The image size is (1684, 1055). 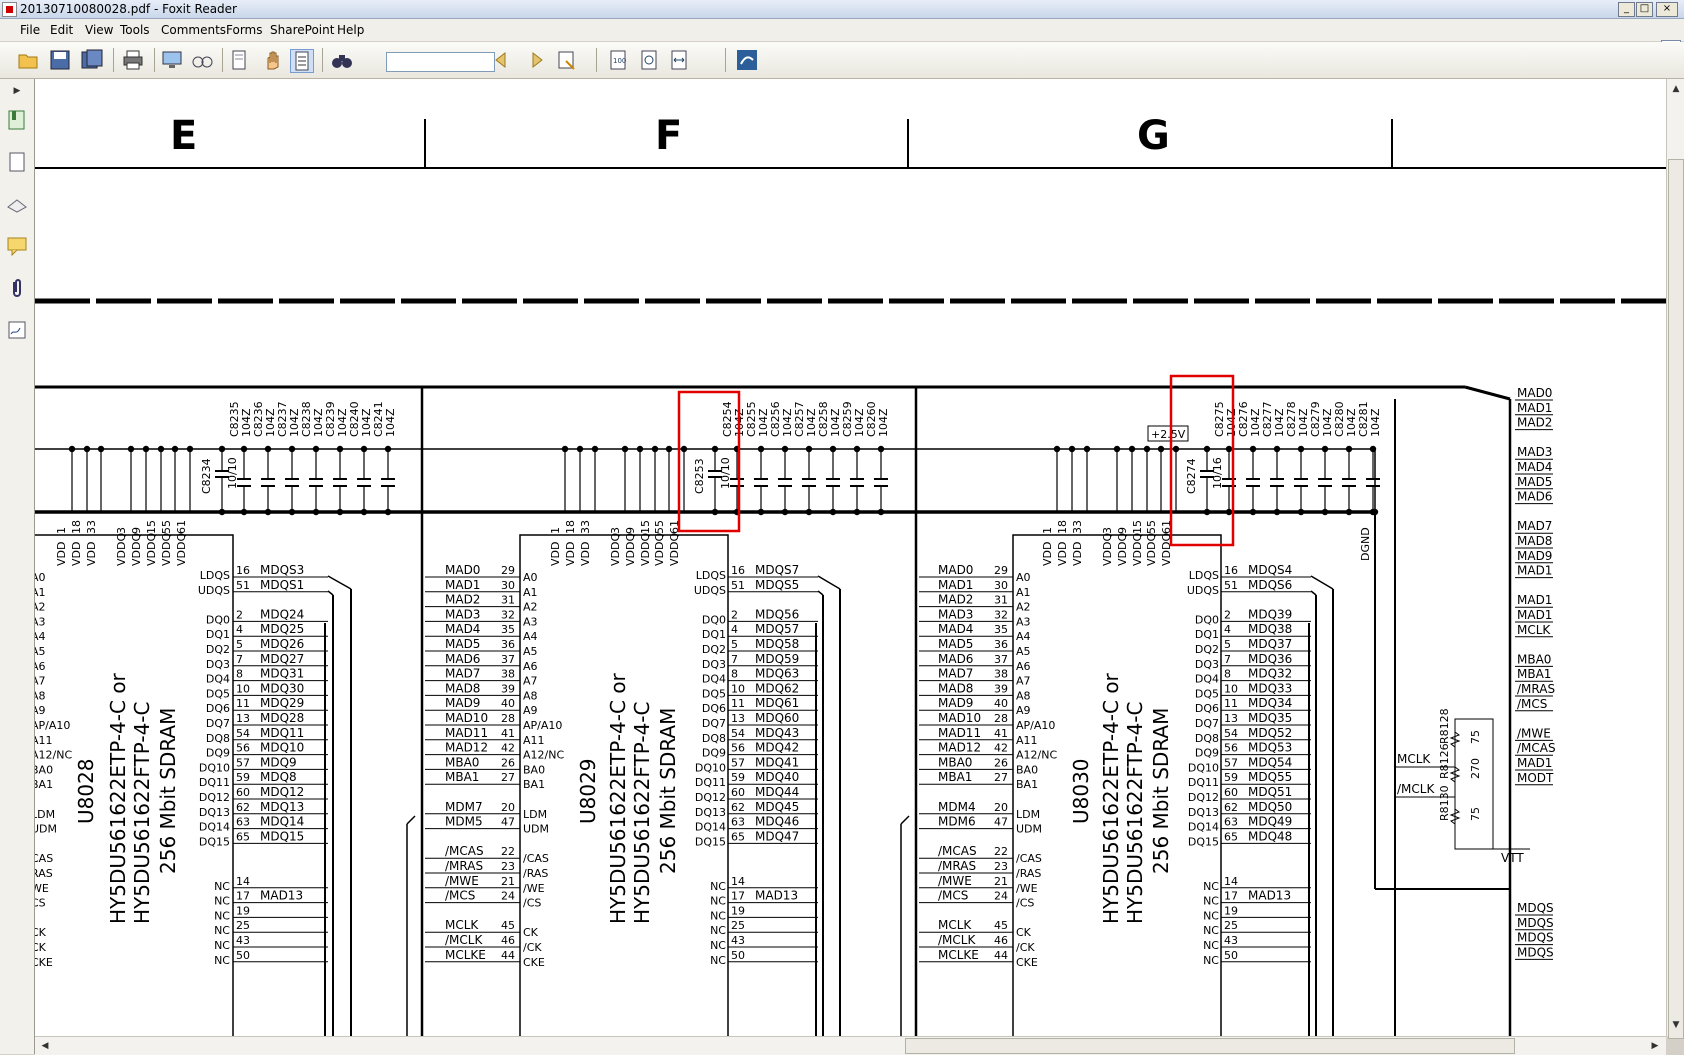 What do you see at coordinates (302, 61) in the screenshot?
I see `select-text-icon` at bounding box center [302, 61].